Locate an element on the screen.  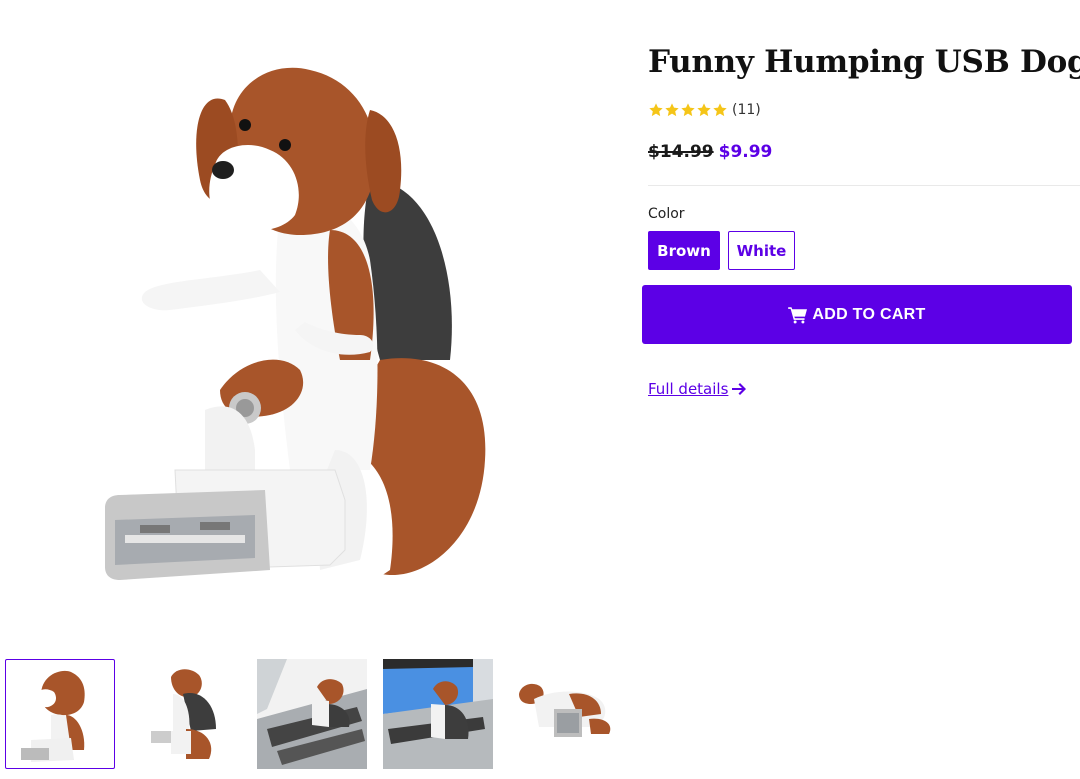
color-option-white: White is located at coordinates (761, 250).